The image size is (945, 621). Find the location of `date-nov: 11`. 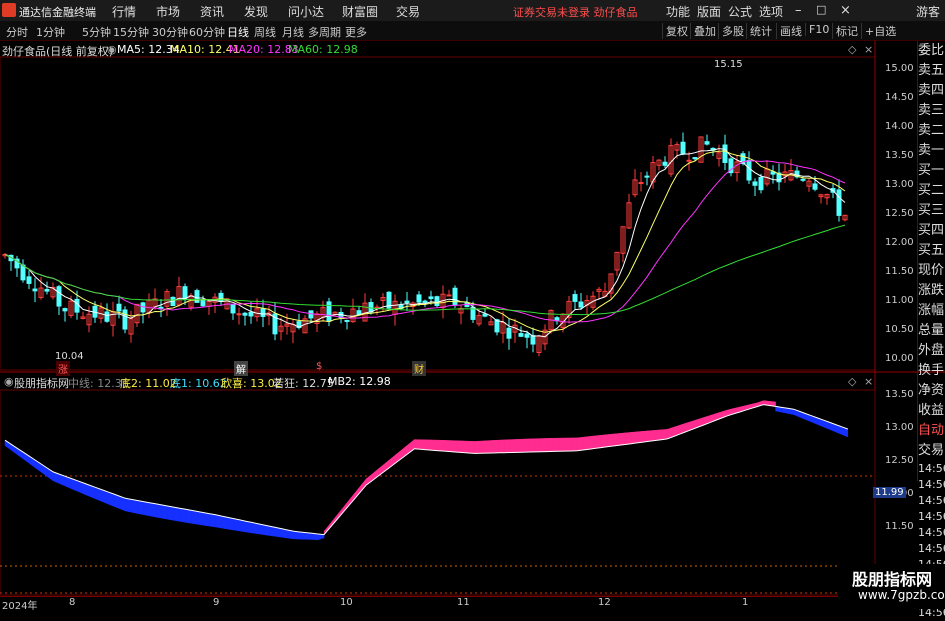

date-nov: 11 is located at coordinates (463, 602).